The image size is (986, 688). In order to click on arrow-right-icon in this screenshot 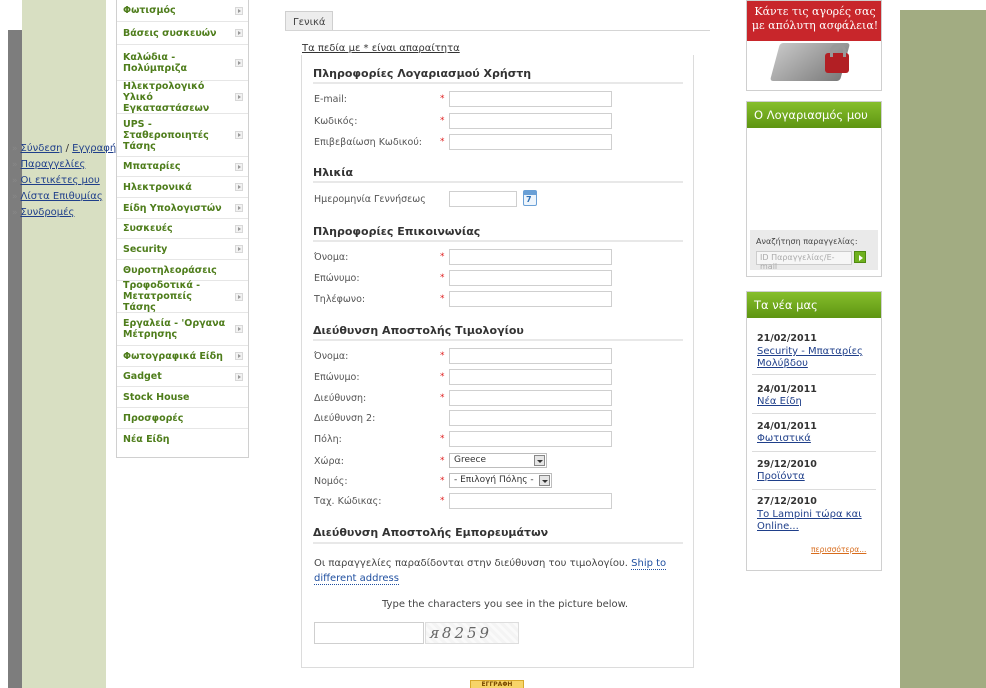, I will do `click(860, 257)`.